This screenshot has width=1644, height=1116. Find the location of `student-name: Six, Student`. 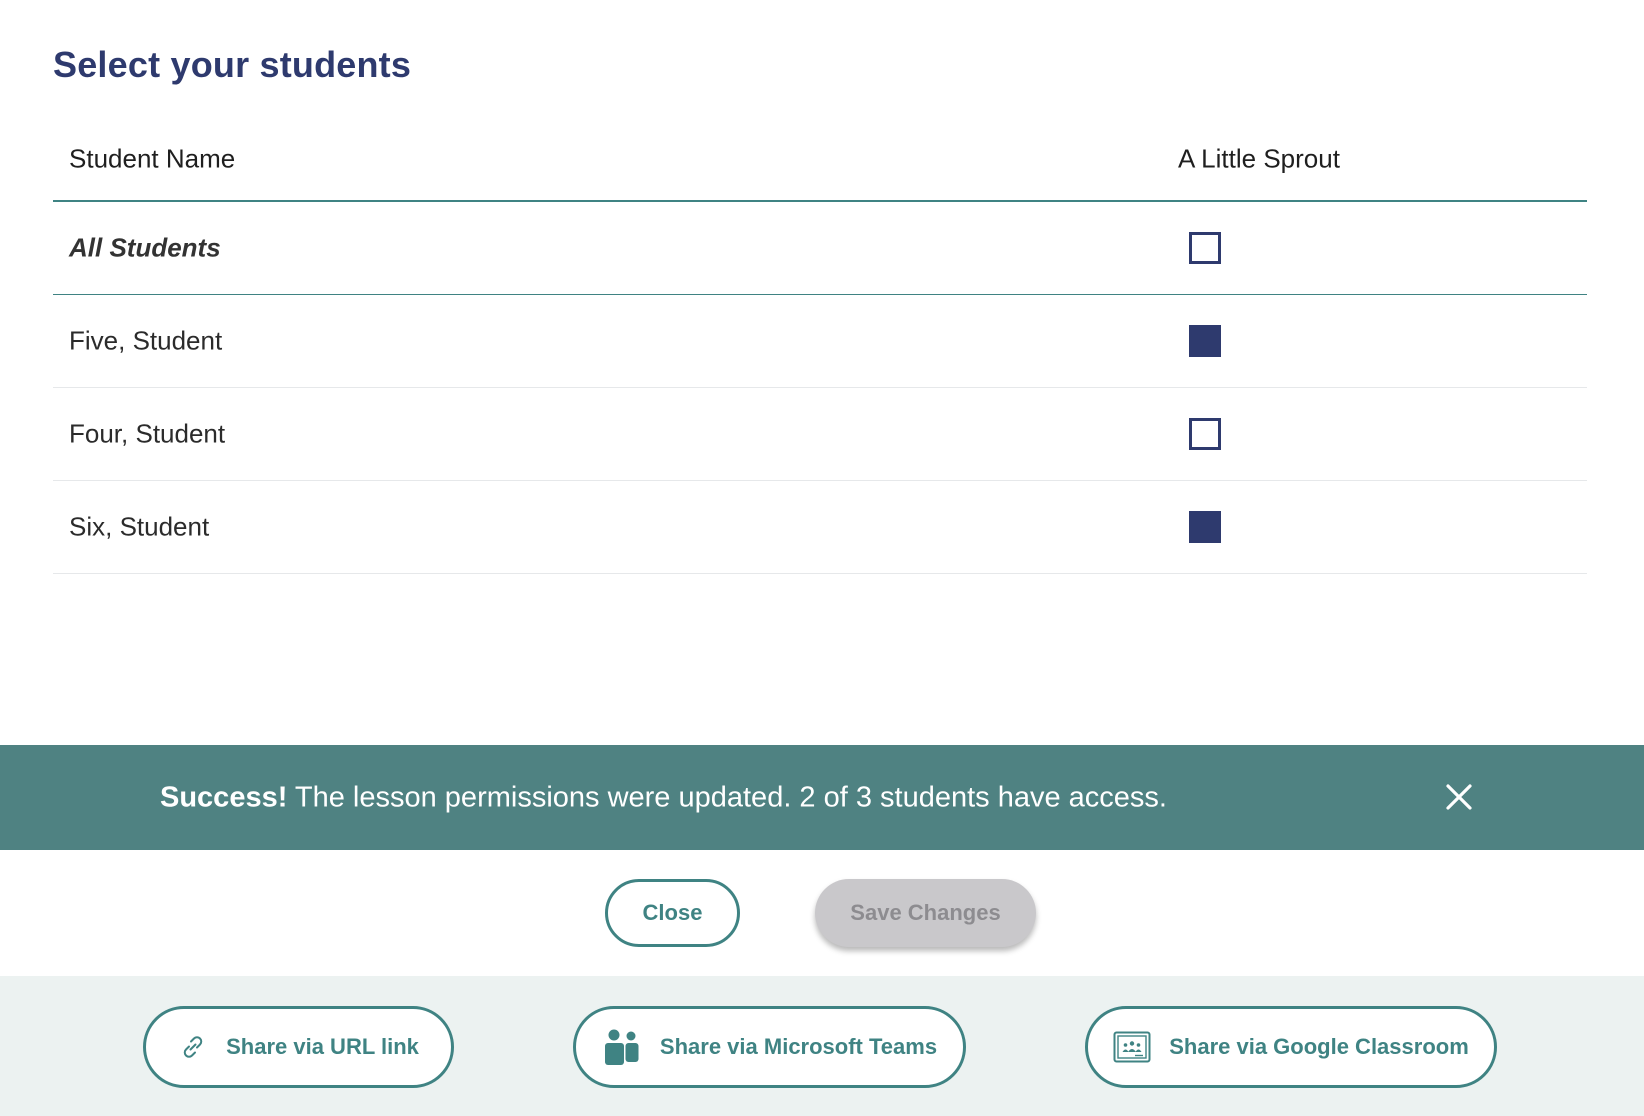

student-name: Six, Student is located at coordinates (139, 526).